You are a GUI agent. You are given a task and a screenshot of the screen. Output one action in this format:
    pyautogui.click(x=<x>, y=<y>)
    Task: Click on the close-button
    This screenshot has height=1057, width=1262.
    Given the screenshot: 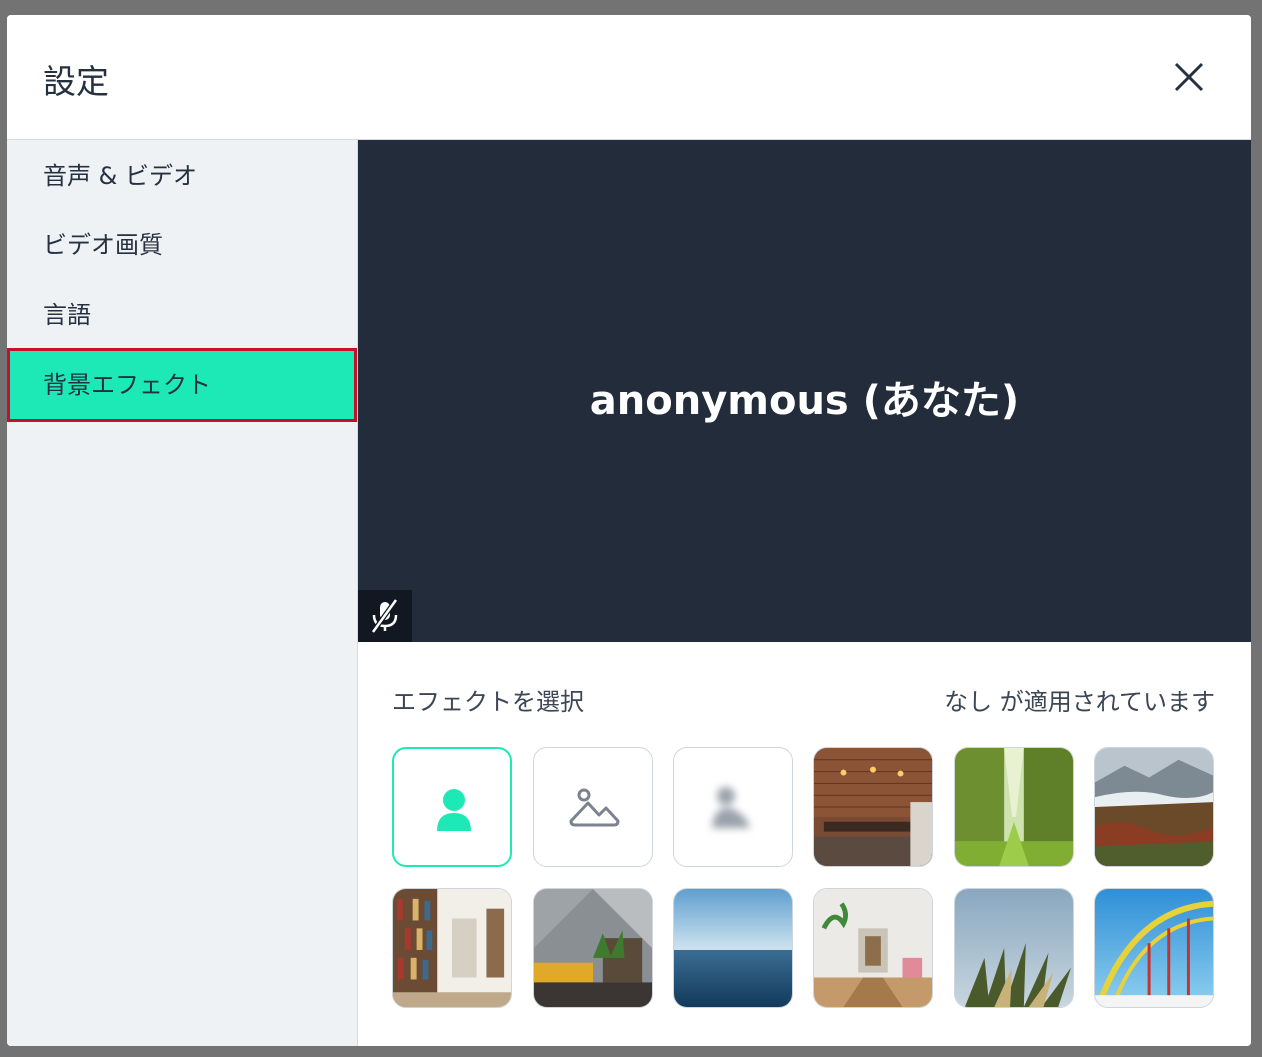 What is the action you would take?
    pyautogui.click(x=1189, y=77)
    